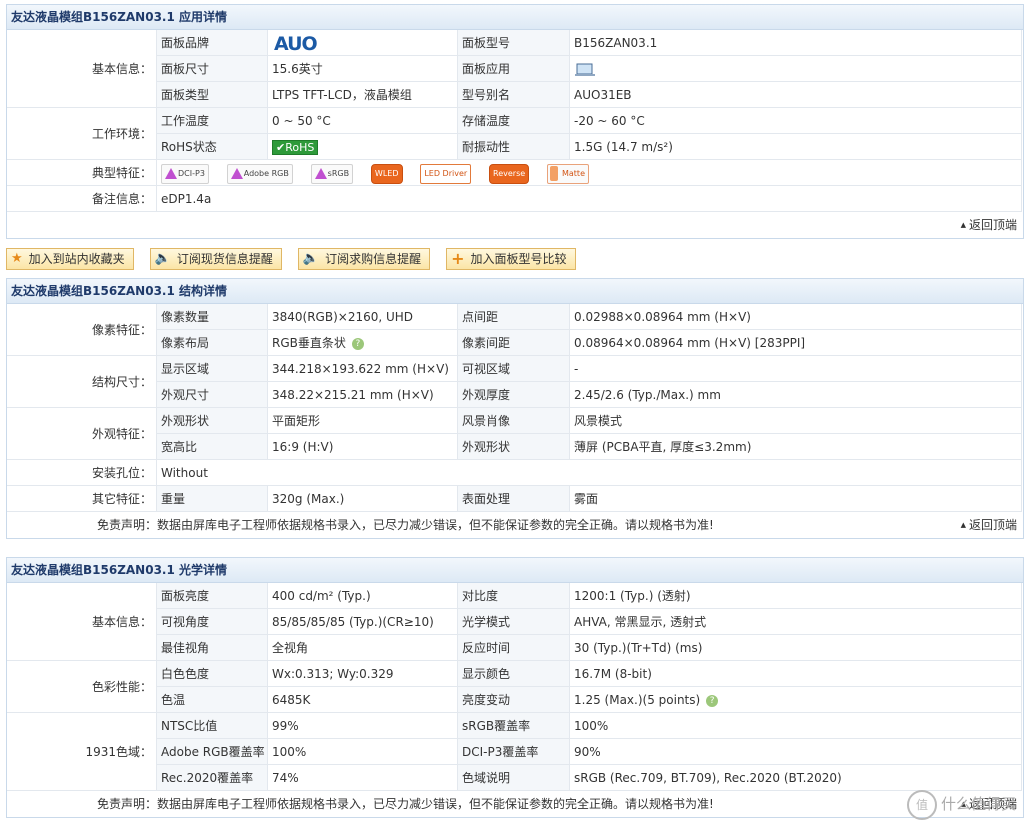 The height and width of the screenshot is (828, 1034). I want to click on brightness-label: 面板亮度, so click(212, 596).